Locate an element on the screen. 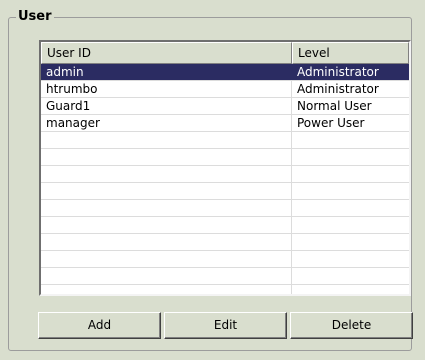 This screenshot has height=360, width=425. table-row: Guard1 Normal User is located at coordinates (225, 106).